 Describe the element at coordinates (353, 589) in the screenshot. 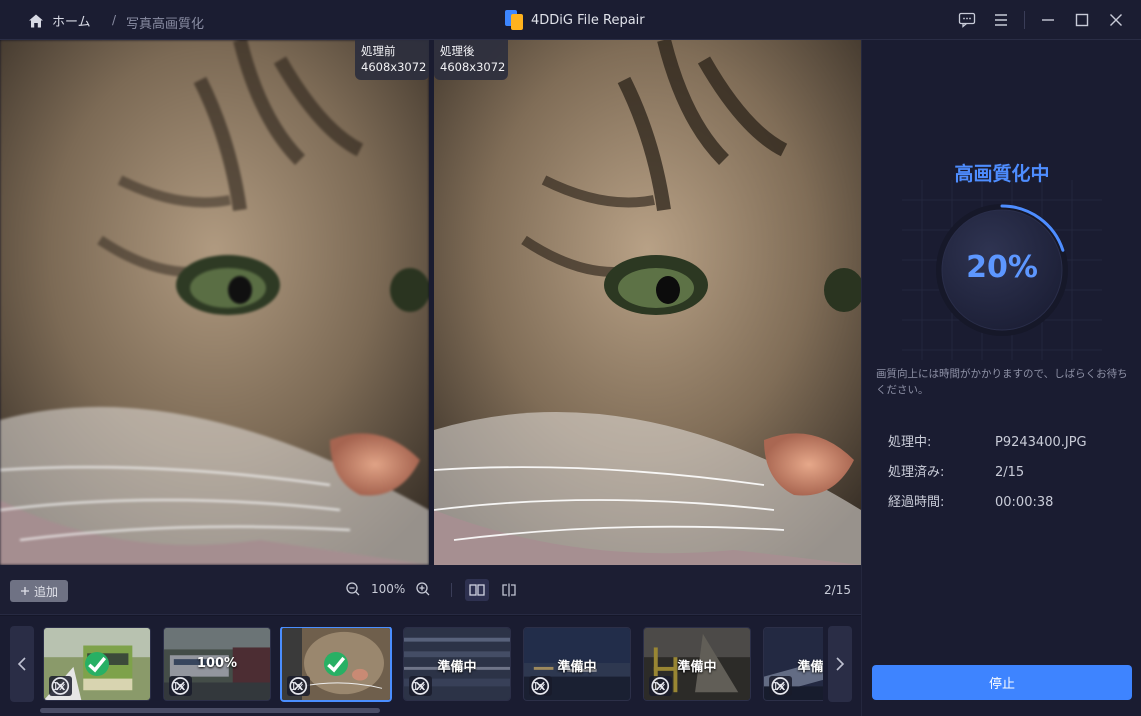

I see `zoom-out-icon` at that location.